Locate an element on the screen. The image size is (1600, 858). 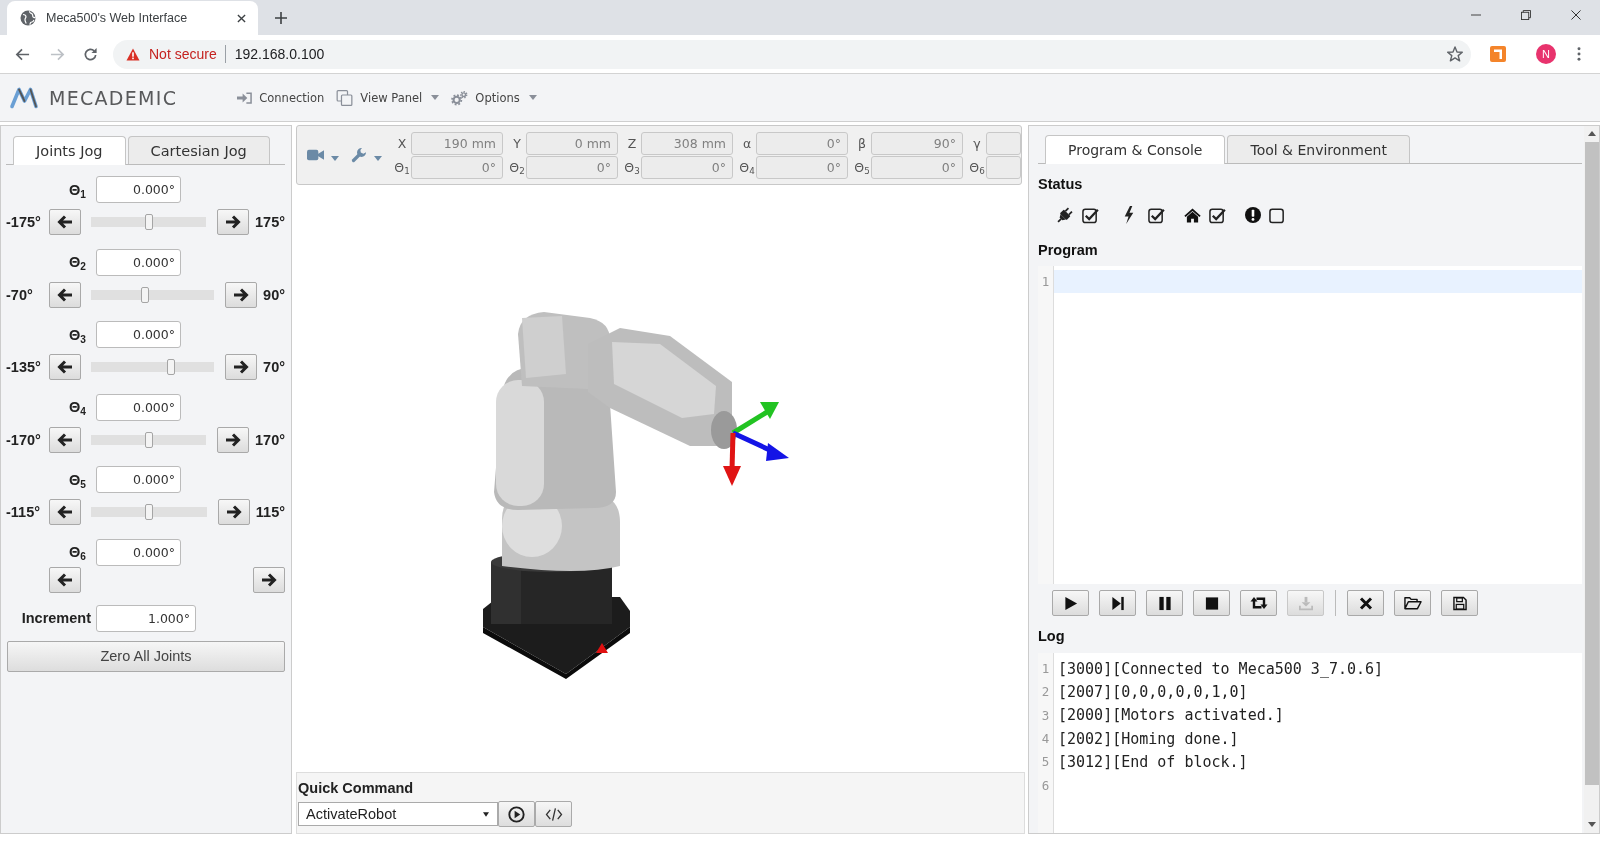
left-arrow-icon is located at coordinates (65, 512).